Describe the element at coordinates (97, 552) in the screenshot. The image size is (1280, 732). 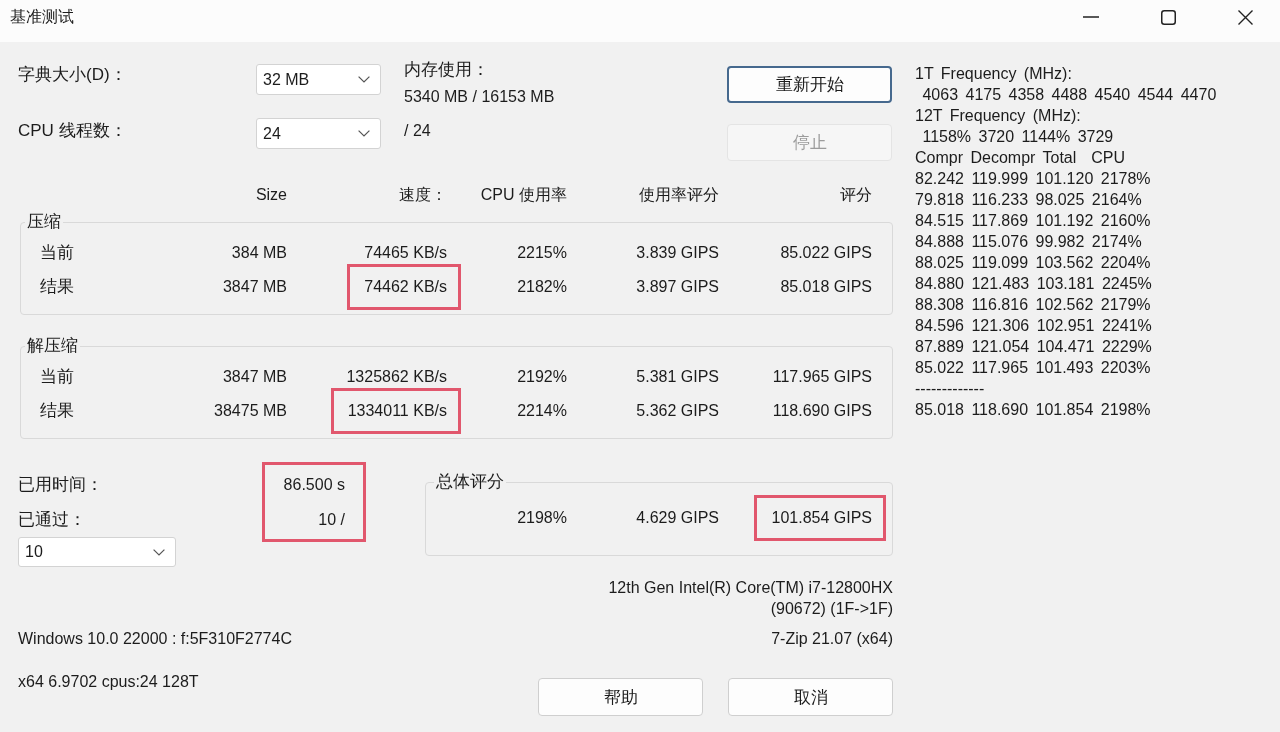
I see `passes-dropdown: 10` at that location.